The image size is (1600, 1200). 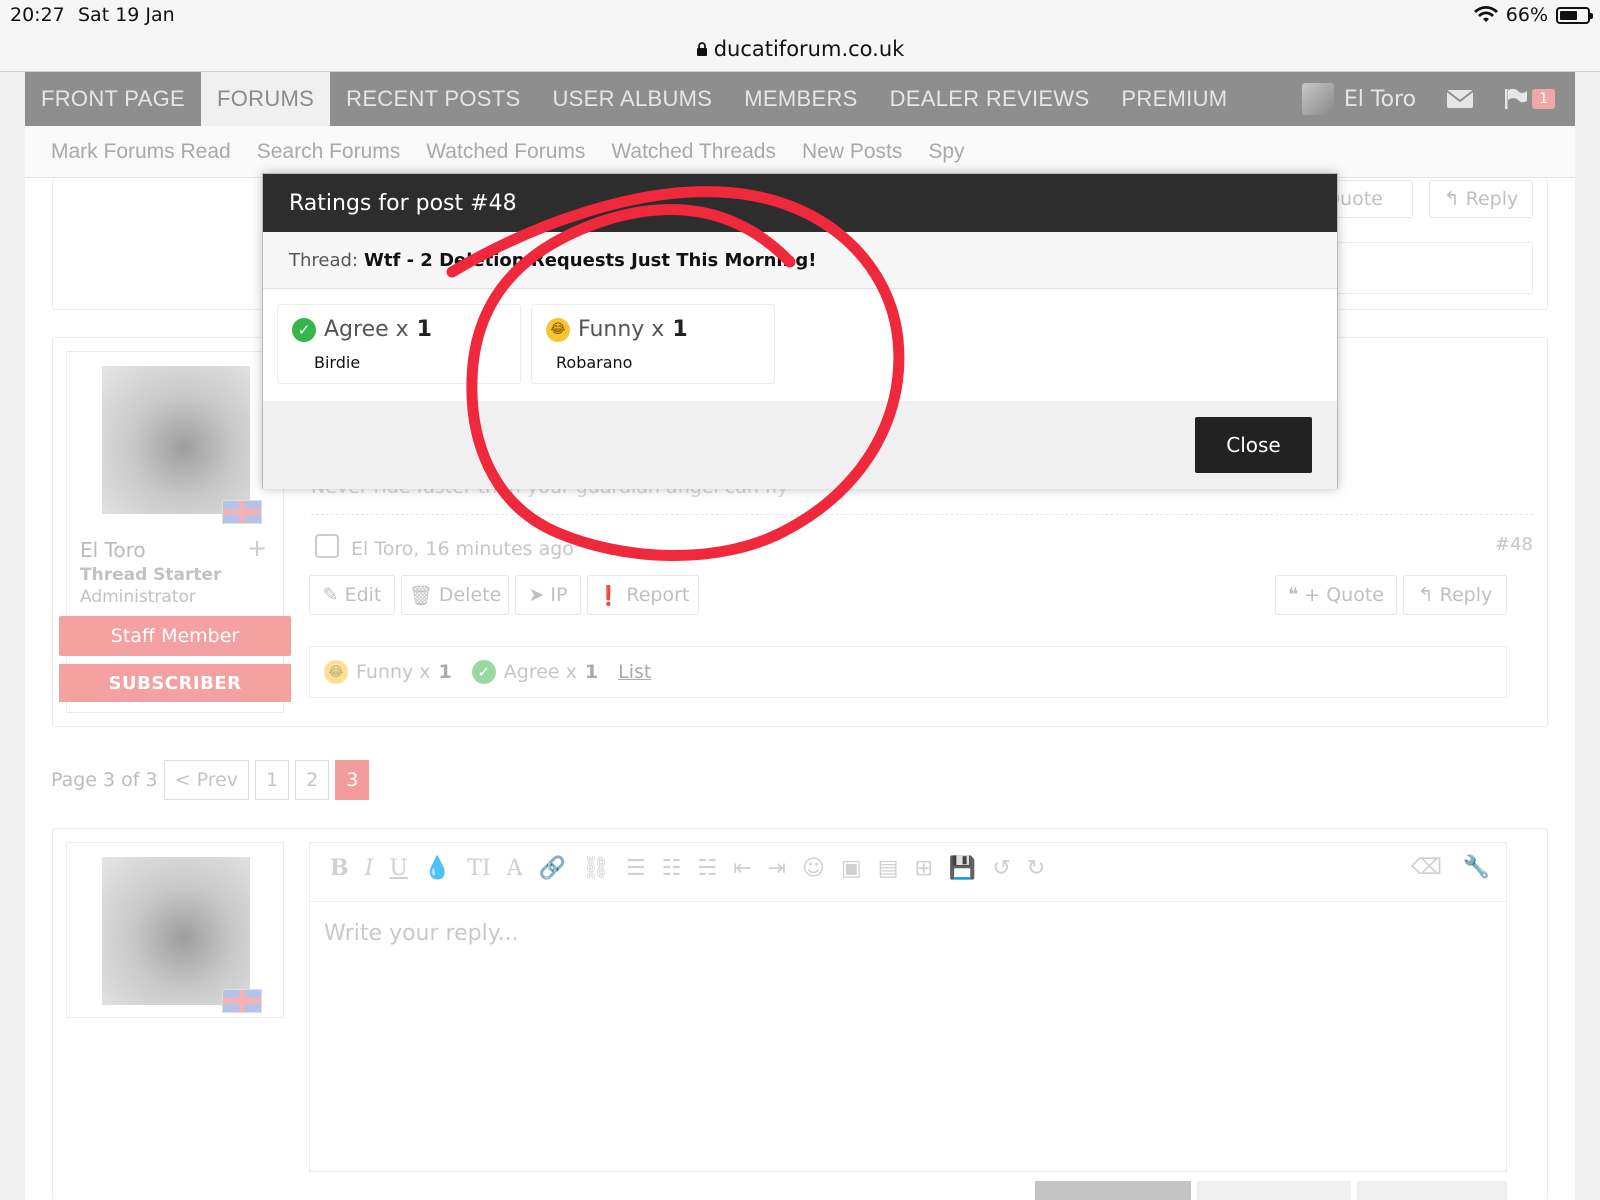 I want to click on flag-icon, so click(x=1516, y=98).